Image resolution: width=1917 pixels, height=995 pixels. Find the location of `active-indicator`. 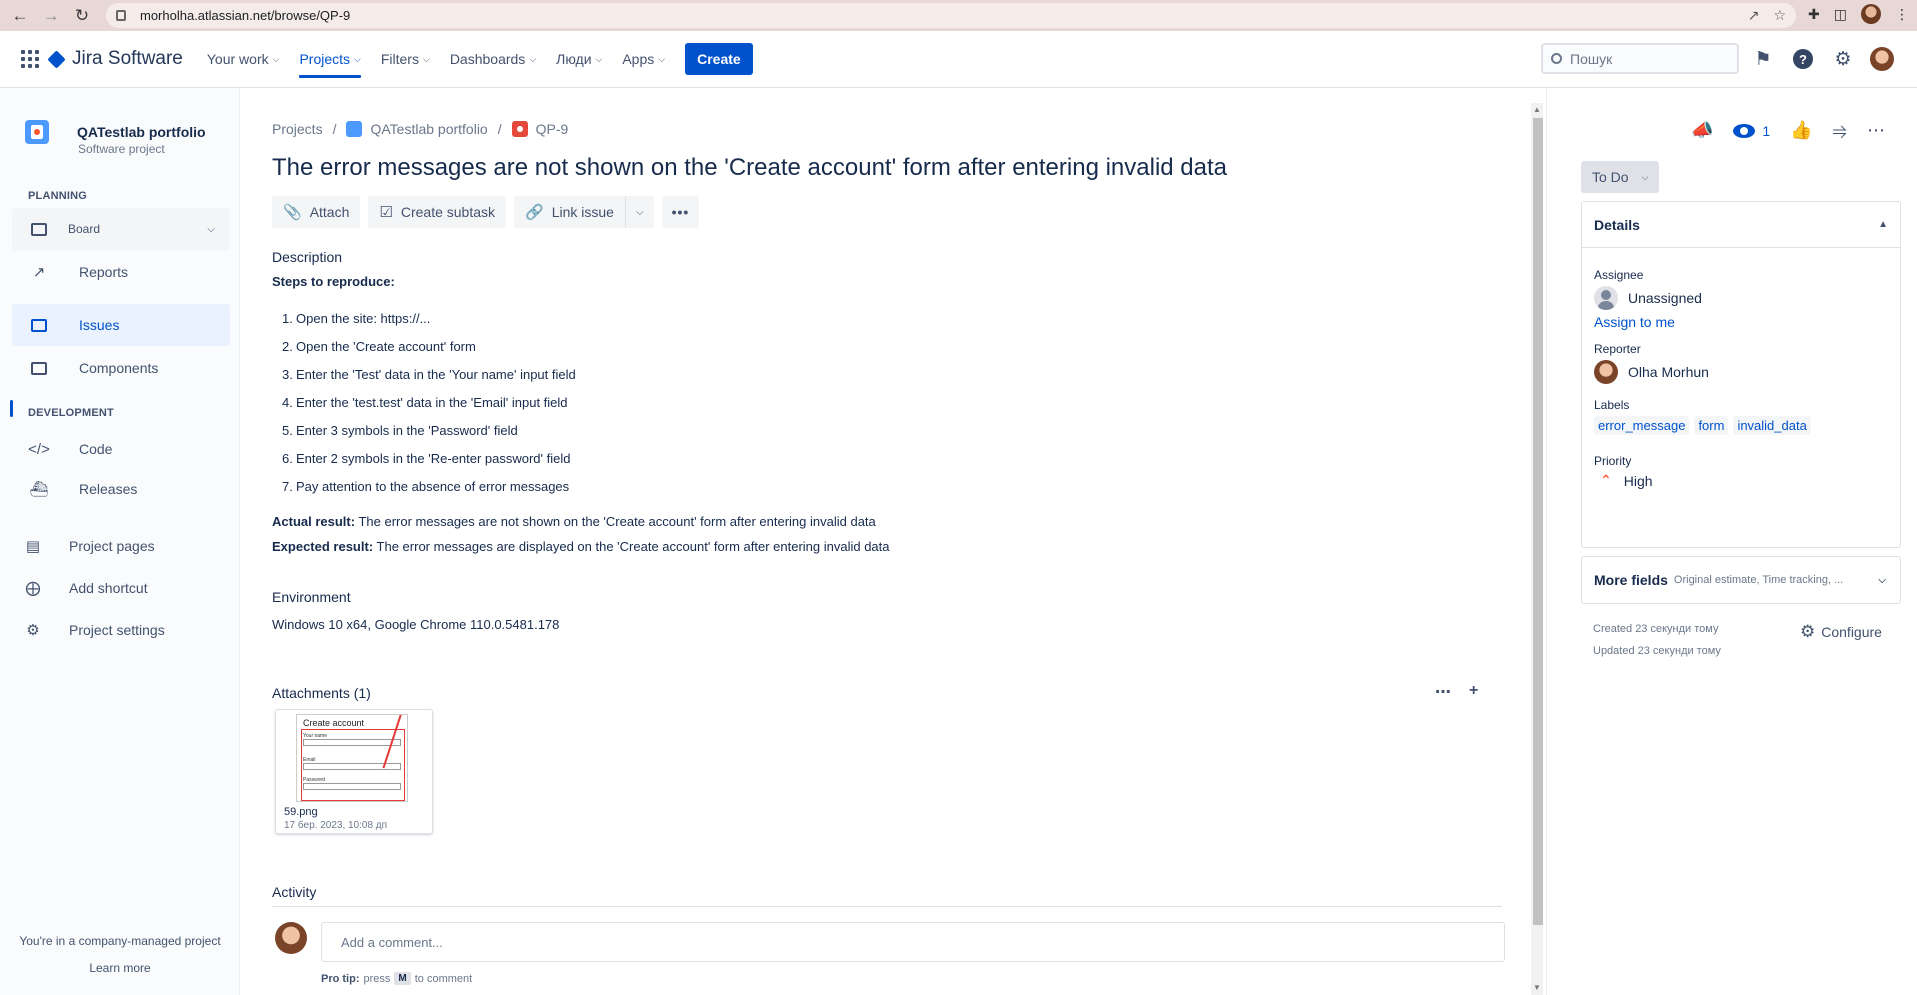

active-indicator is located at coordinates (11, 408).